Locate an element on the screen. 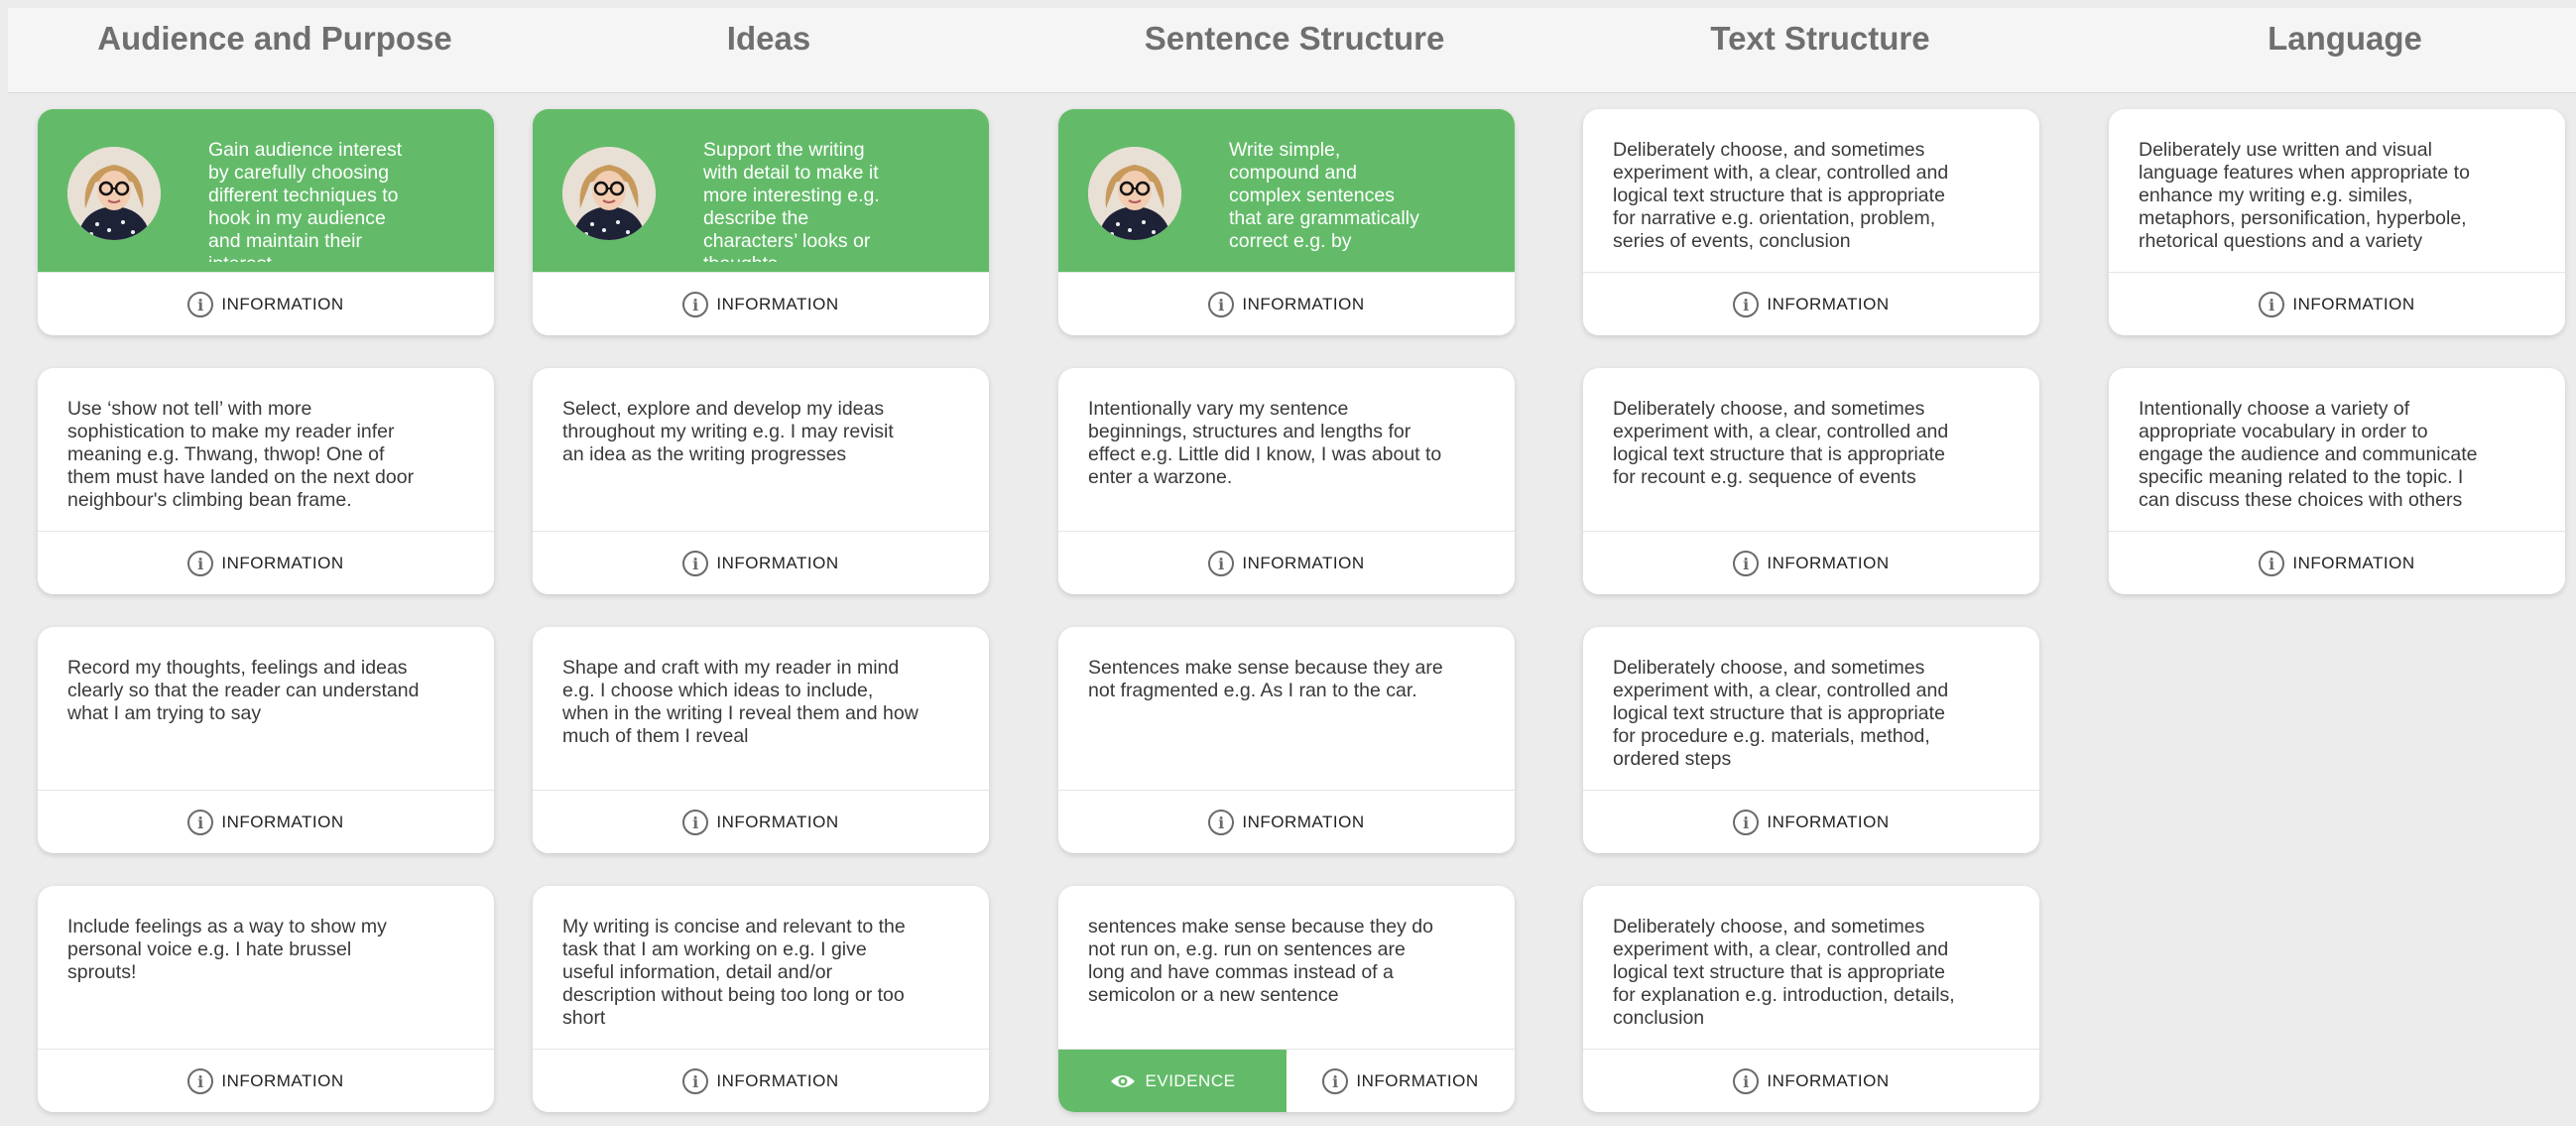 The height and width of the screenshot is (1126, 2576). card-footer: EVIDENCE i INFORMATION is located at coordinates (1286, 1080).